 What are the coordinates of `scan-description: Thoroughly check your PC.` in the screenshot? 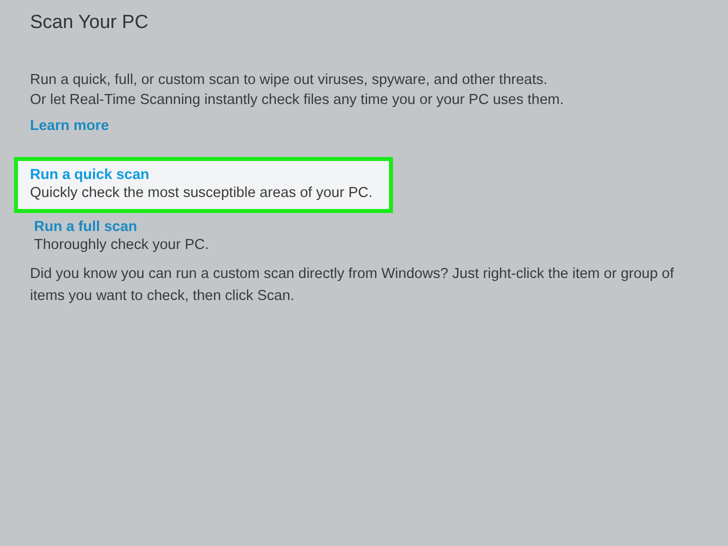 It's located at (121, 245).